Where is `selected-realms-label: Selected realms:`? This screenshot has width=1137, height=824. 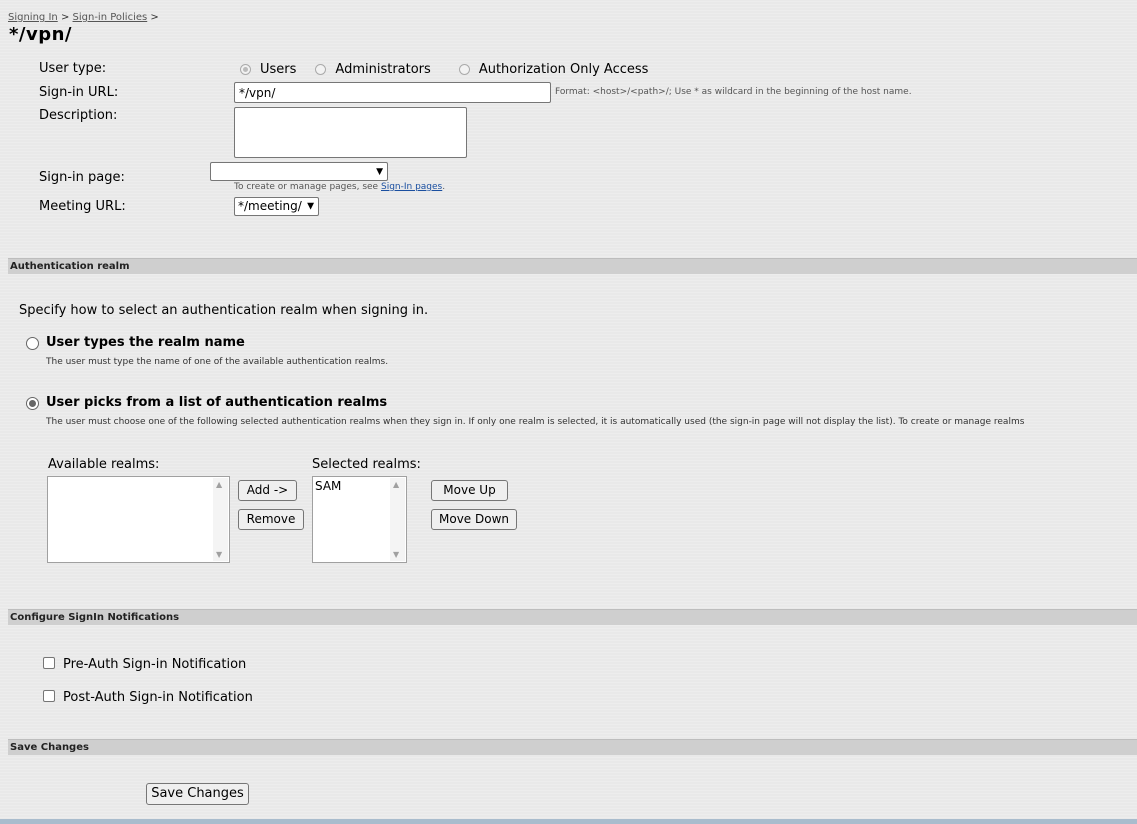
selected-realms-label: Selected realms: is located at coordinates (366, 464).